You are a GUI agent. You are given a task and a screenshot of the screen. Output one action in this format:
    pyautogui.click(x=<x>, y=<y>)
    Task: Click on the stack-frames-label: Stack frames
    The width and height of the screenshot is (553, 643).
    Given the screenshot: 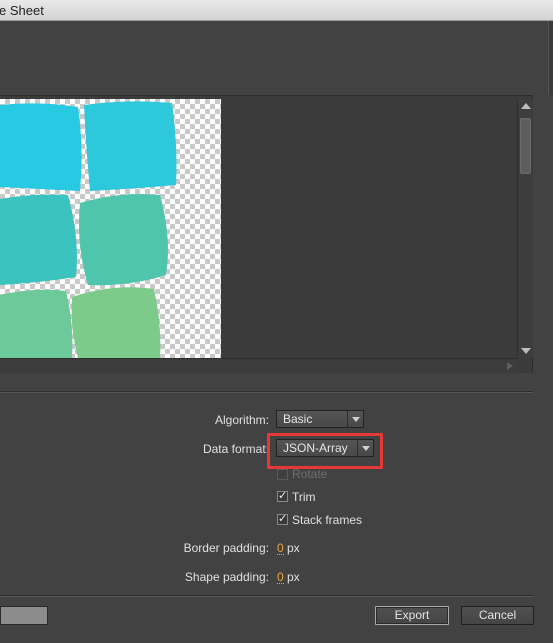 What is the action you would take?
    pyautogui.click(x=327, y=520)
    